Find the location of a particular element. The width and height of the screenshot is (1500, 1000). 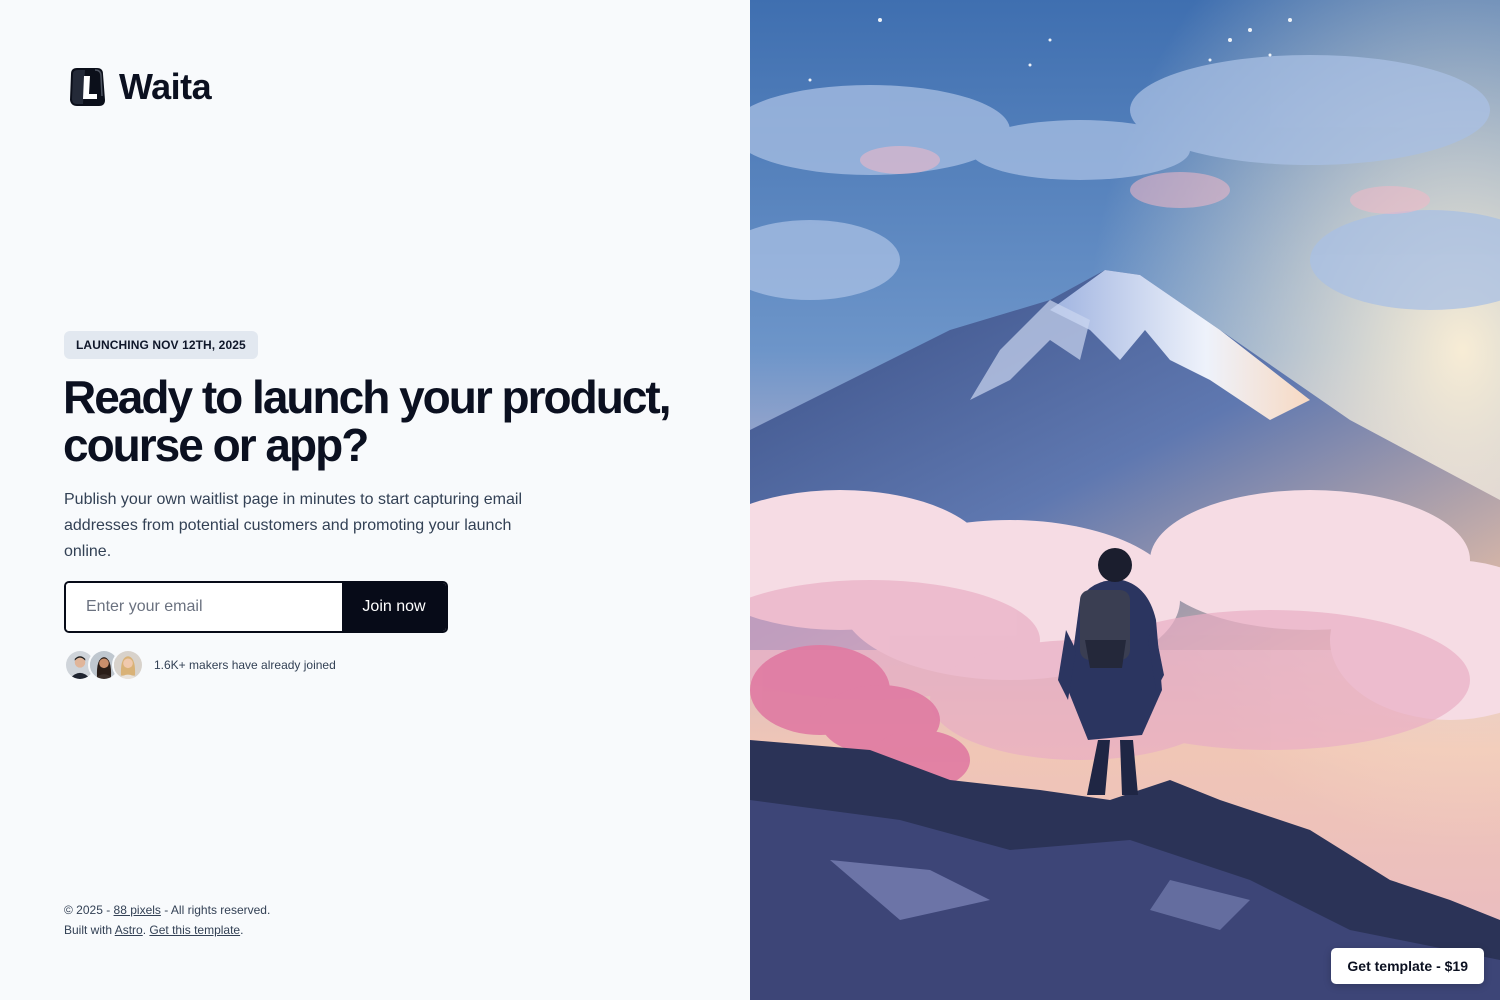

built-prefix: Built with is located at coordinates (89, 930).